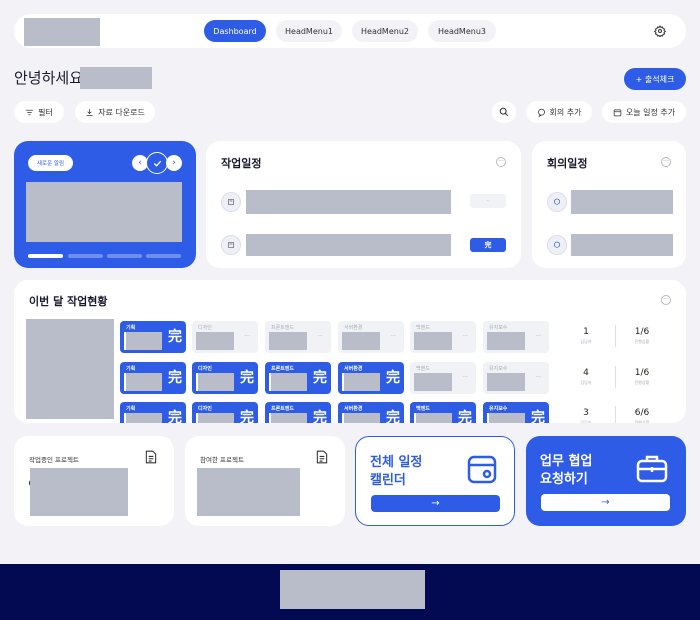 The height and width of the screenshot is (620, 700). Describe the element at coordinates (371, 337) in the screenshot. I see `status-cell: 서버환경 ···` at that location.